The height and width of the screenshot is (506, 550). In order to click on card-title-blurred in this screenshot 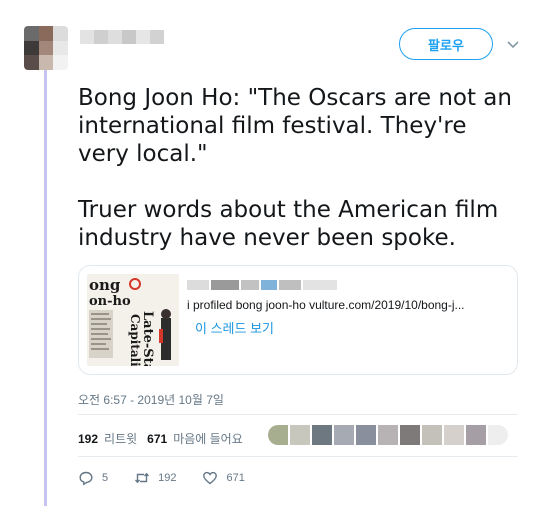, I will do `click(262, 285)`.